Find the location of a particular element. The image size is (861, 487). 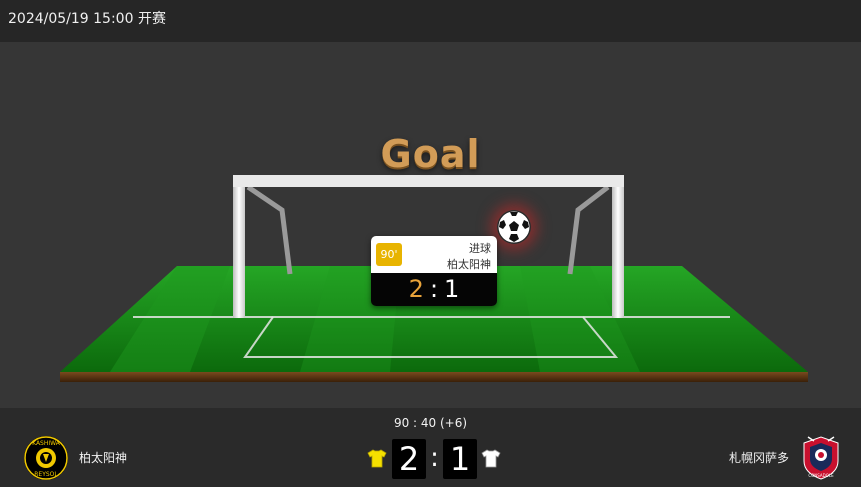

pitch-soil is located at coordinates (434, 377).